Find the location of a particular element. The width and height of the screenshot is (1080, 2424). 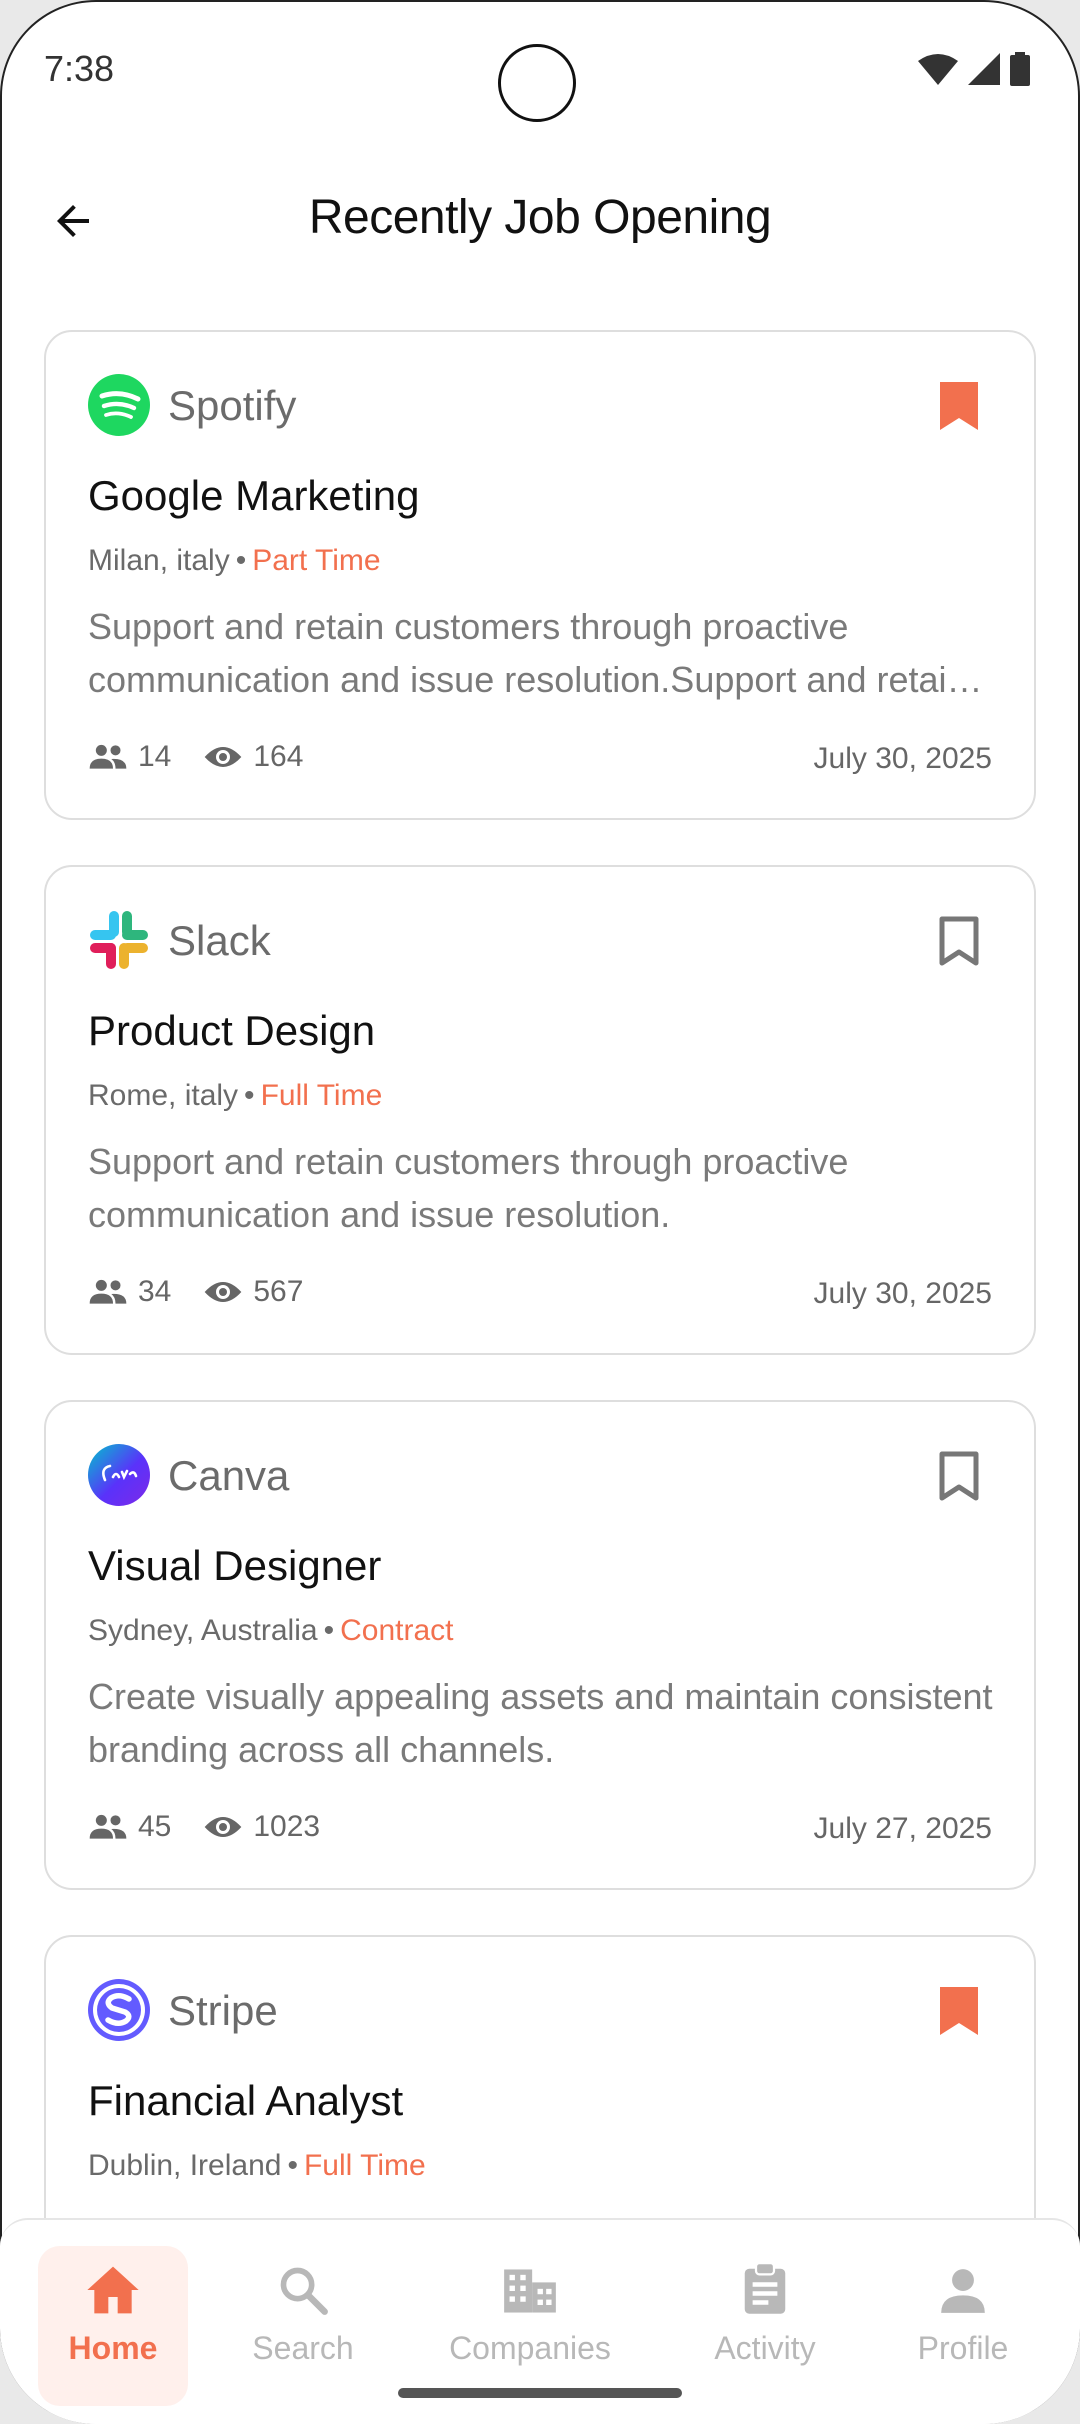

job-stats: 45 1023 is located at coordinates (220, 1827).